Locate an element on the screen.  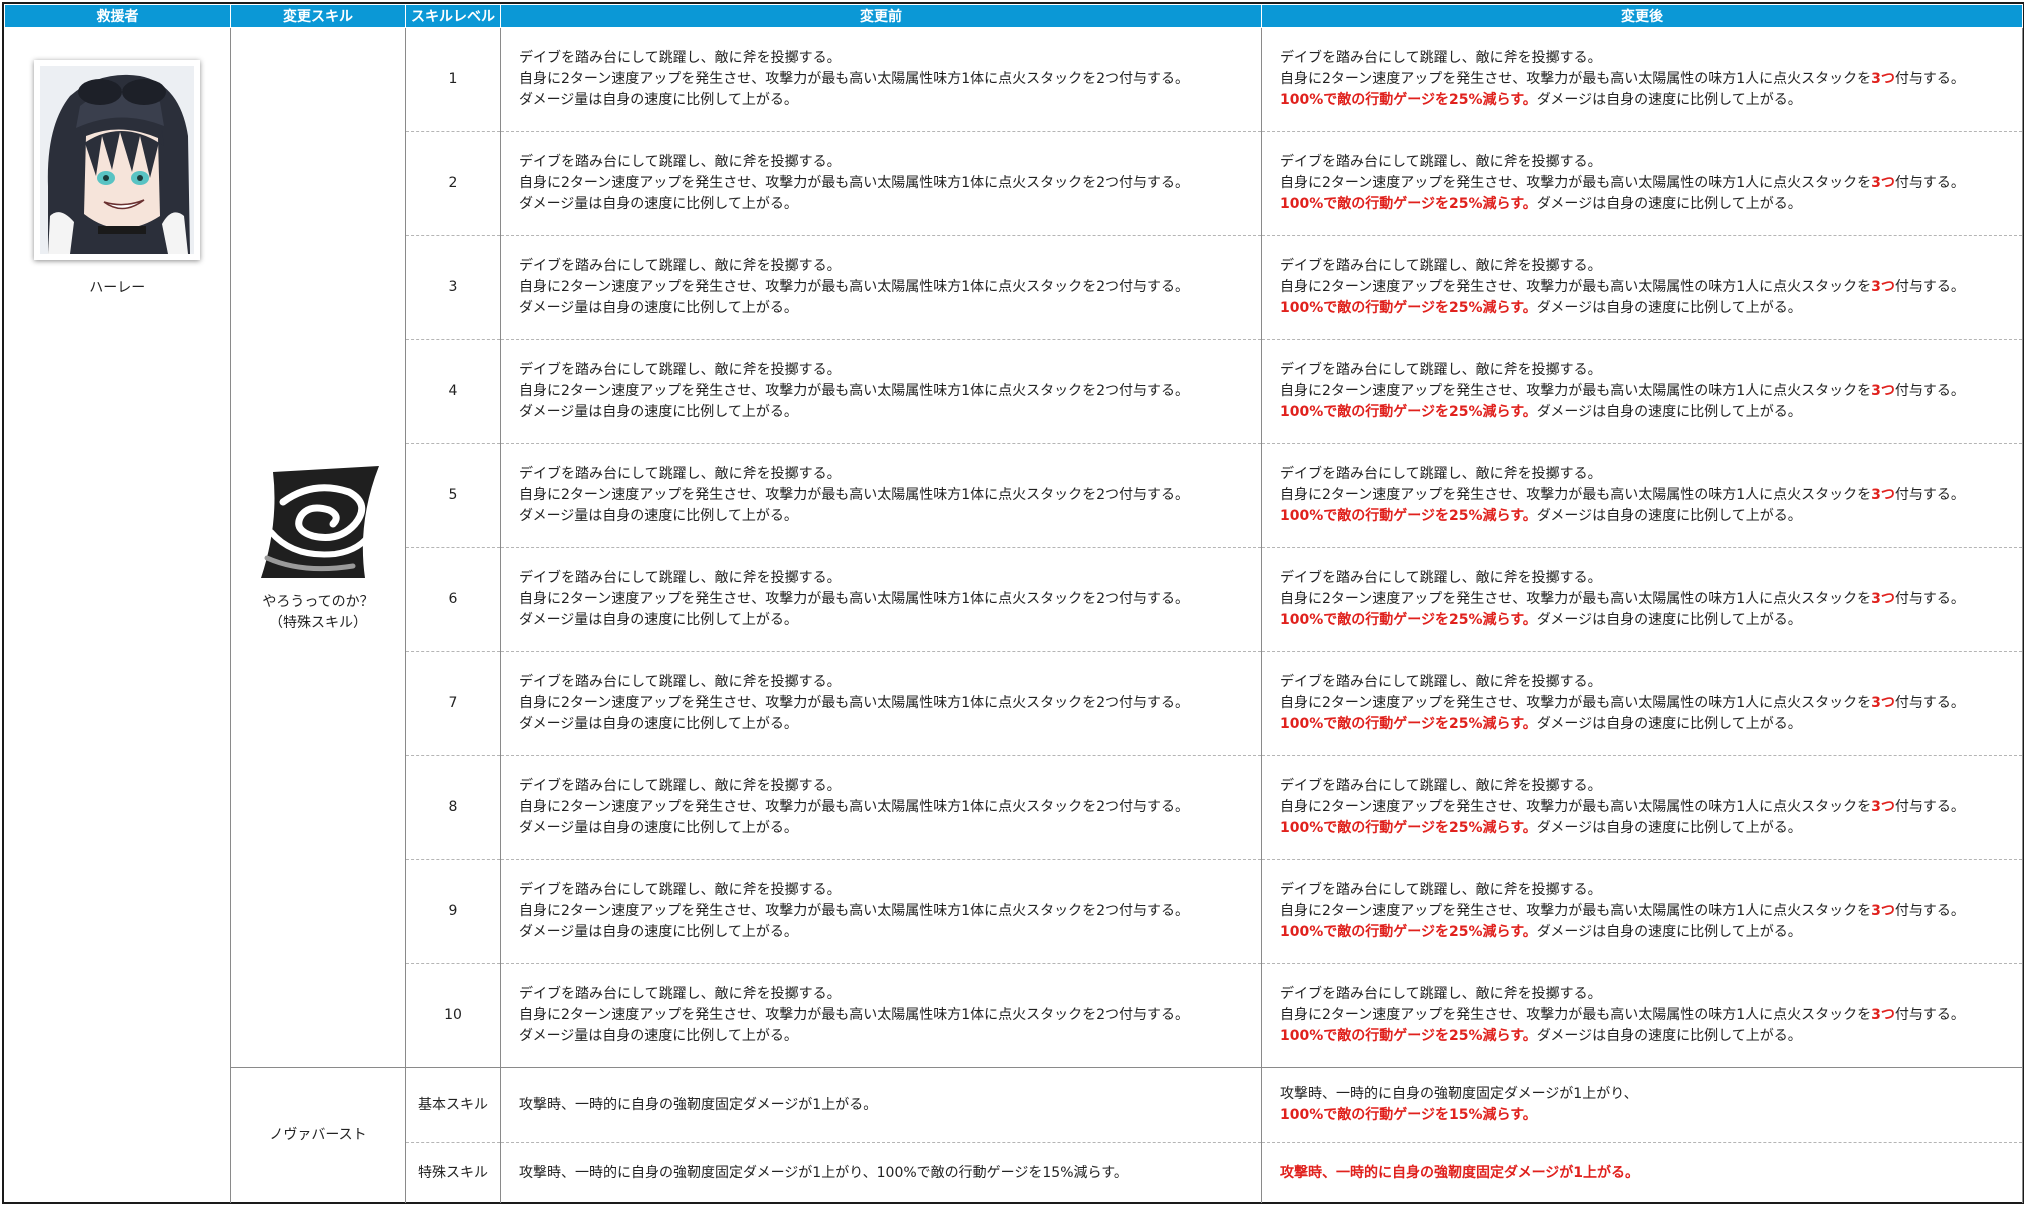
skill-level: 10 is located at coordinates (453, 1015).